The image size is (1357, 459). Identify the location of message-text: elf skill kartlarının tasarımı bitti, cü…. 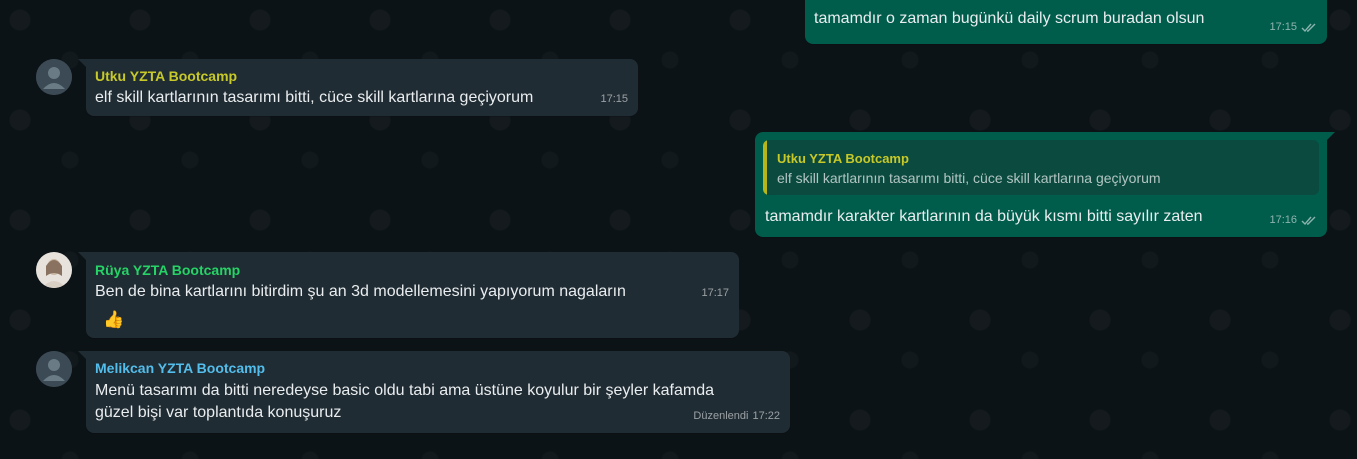
(314, 97).